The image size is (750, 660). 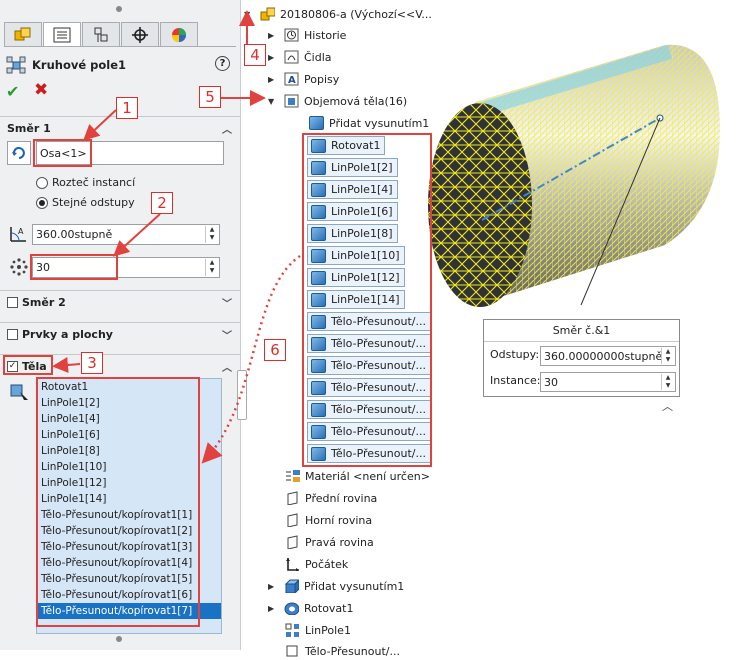 I want to click on tree-item-right-plane: Pravá rovina, so click(x=329, y=542).